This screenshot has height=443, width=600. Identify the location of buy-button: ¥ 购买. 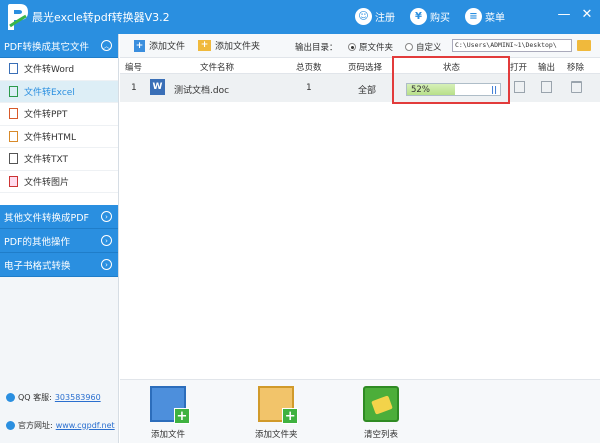
(430, 16).